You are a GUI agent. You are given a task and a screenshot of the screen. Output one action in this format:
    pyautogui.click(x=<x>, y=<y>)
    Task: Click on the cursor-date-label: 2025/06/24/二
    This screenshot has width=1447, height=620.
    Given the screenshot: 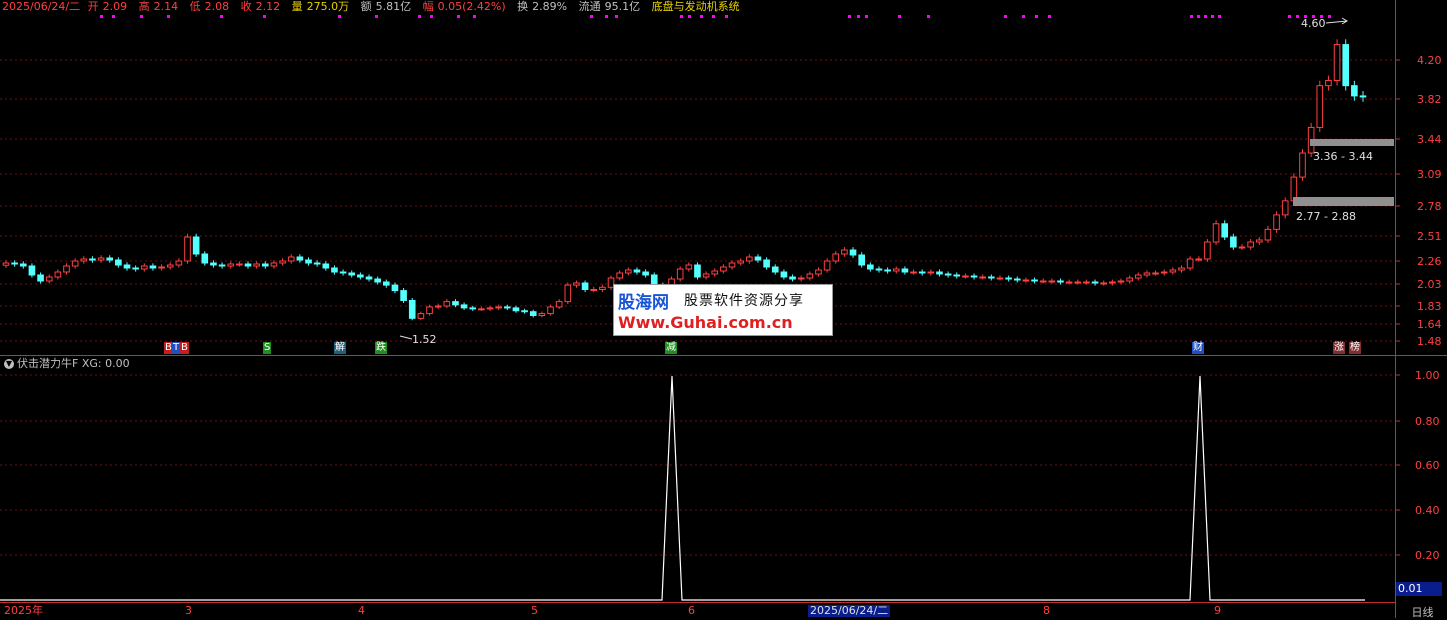 What is the action you would take?
    pyautogui.click(x=849, y=610)
    